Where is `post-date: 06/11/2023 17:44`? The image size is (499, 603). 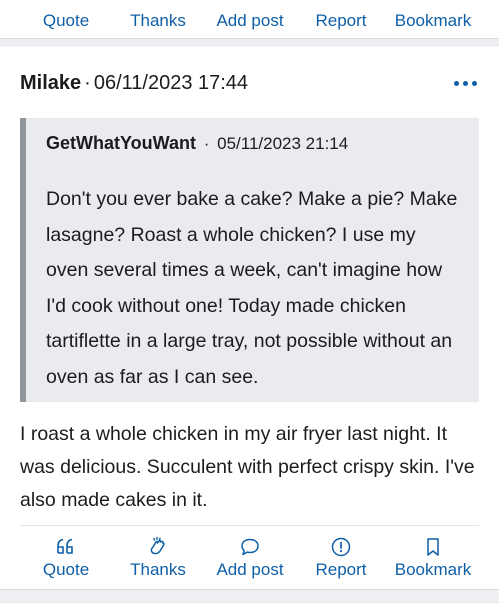 post-date: 06/11/2023 17:44 is located at coordinates (171, 83).